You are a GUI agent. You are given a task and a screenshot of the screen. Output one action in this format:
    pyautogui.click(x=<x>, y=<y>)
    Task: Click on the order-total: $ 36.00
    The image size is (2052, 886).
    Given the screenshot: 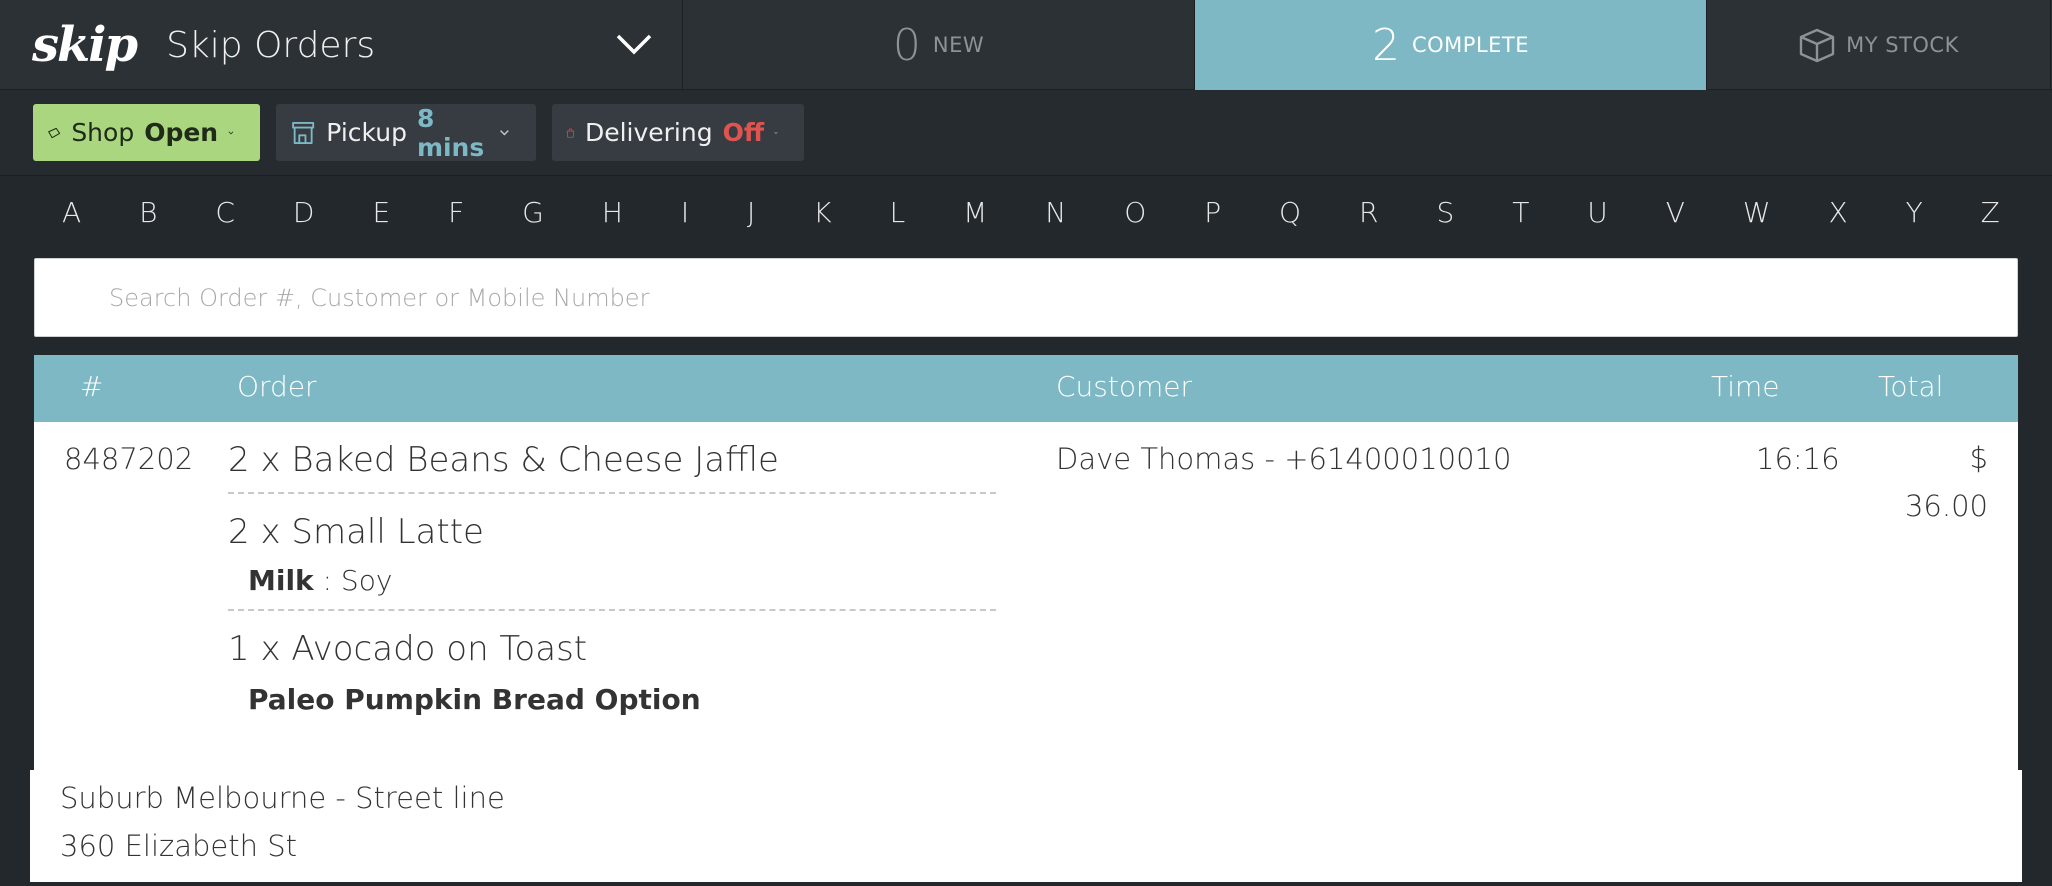 What is the action you would take?
    pyautogui.click(x=1946, y=482)
    